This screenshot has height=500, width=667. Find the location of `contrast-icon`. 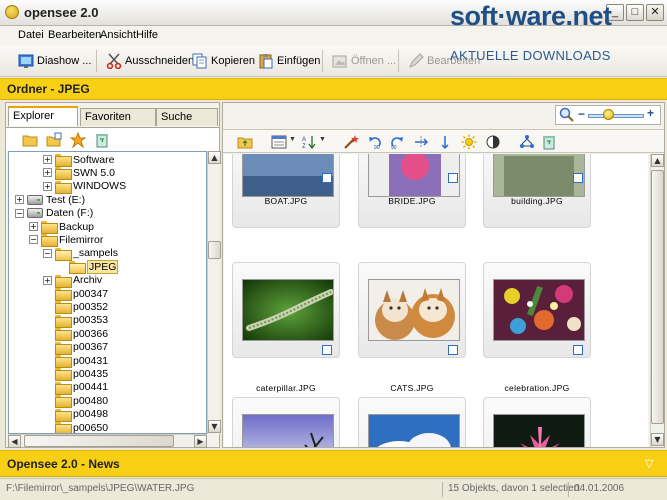

contrast-icon is located at coordinates (493, 142).